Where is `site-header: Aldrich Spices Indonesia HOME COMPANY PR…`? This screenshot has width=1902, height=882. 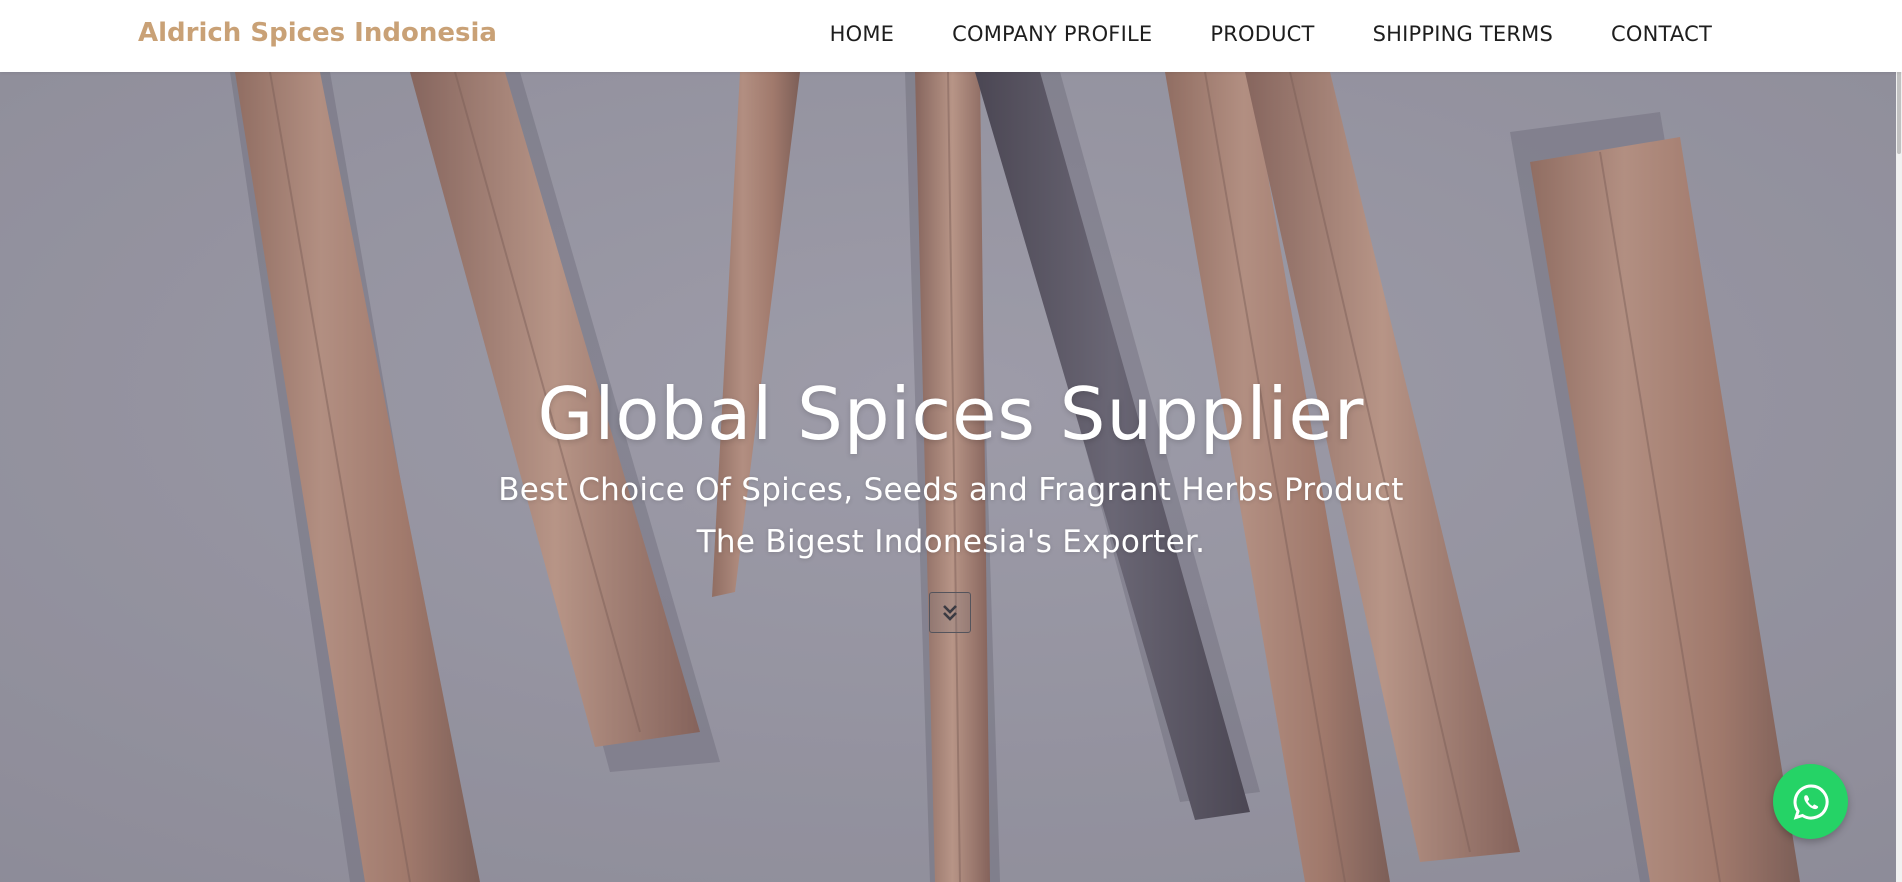 site-header: Aldrich Spices Indonesia HOME COMPANY PR… is located at coordinates (951, 36).